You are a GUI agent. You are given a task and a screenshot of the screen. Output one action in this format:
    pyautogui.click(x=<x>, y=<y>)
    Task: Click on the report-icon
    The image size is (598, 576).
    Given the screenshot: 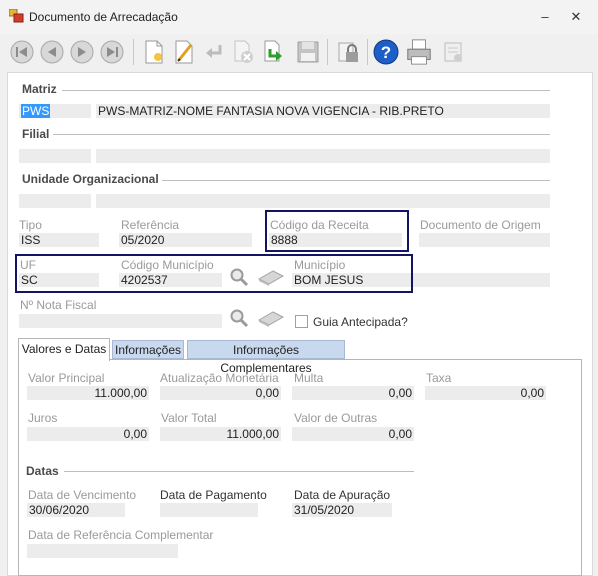 What is the action you would take?
    pyautogui.click(x=453, y=52)
    